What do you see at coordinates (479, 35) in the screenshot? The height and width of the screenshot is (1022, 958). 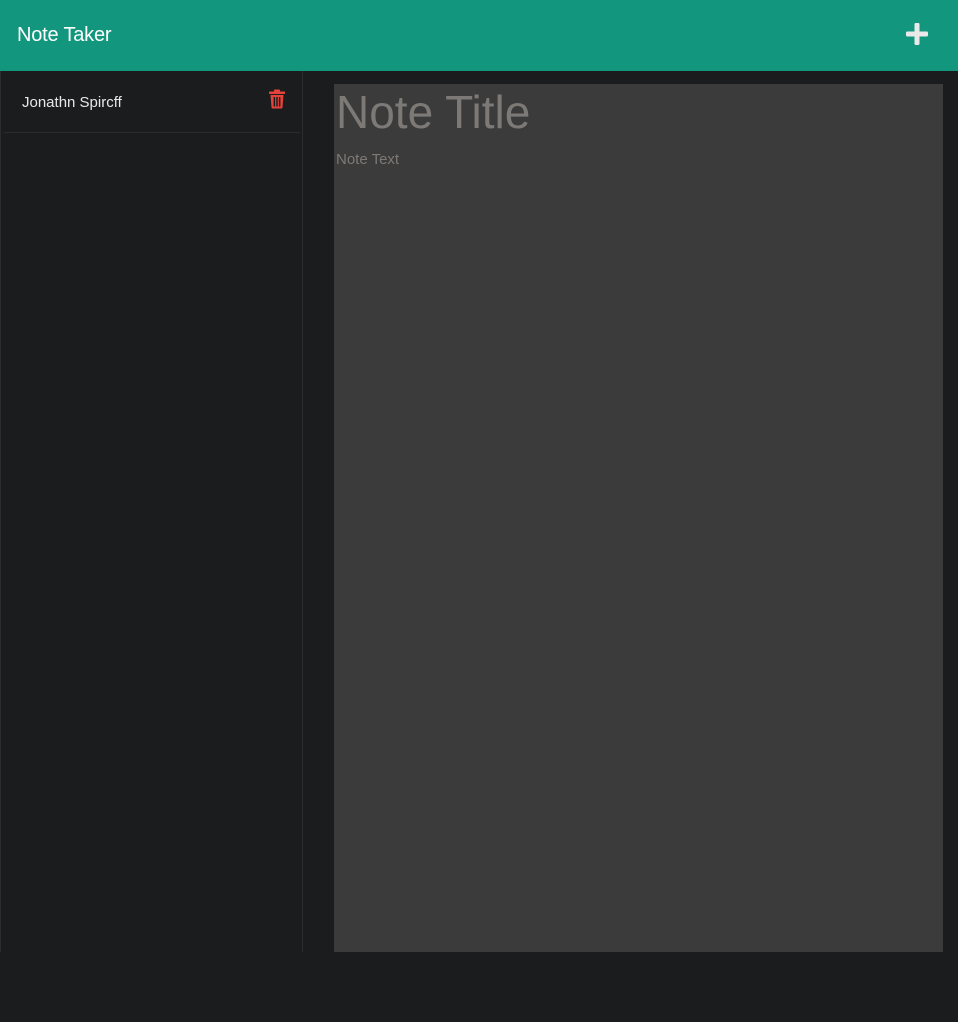 I see `navbar: Note Taker` at bounding box center [479, 35].